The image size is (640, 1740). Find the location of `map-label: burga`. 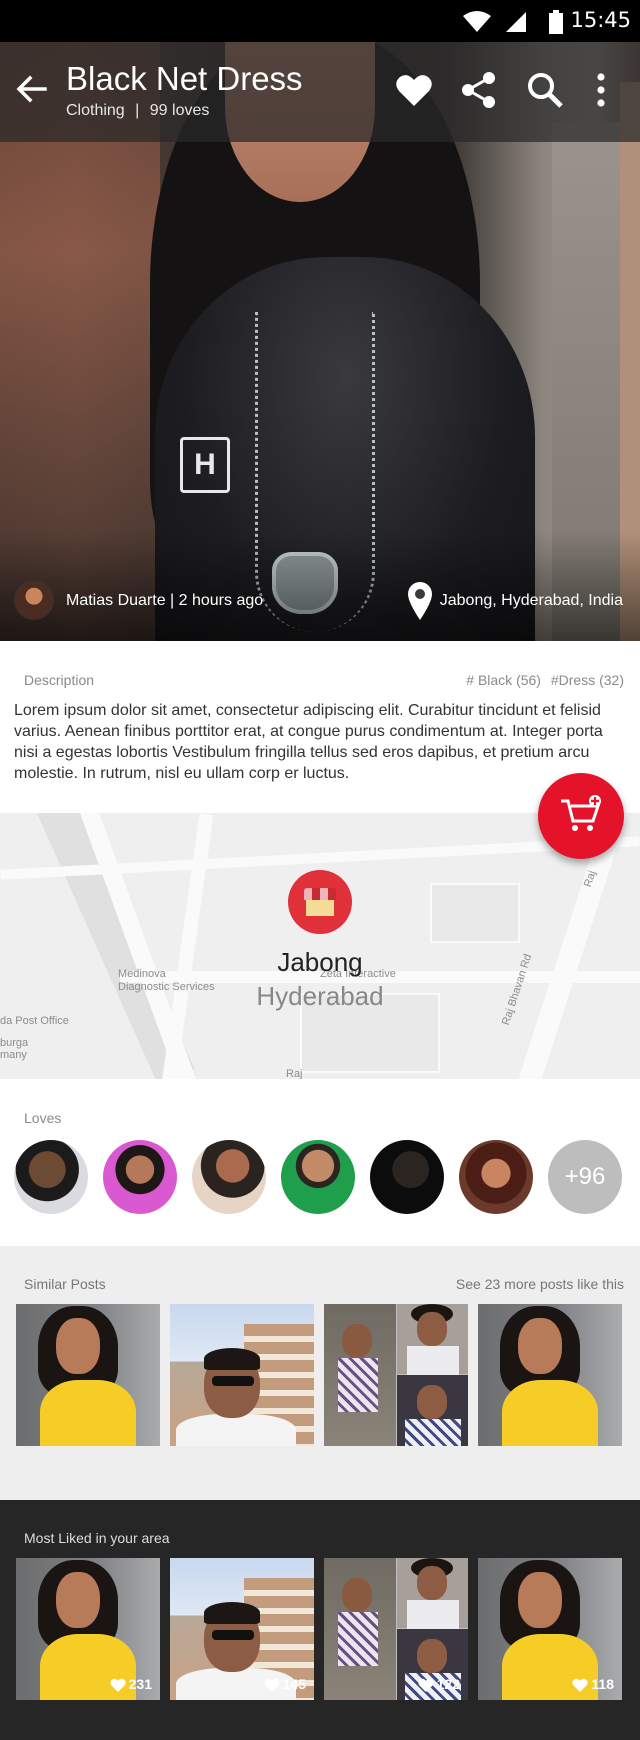

map-label: burga is located at coordinates (14, 1043).